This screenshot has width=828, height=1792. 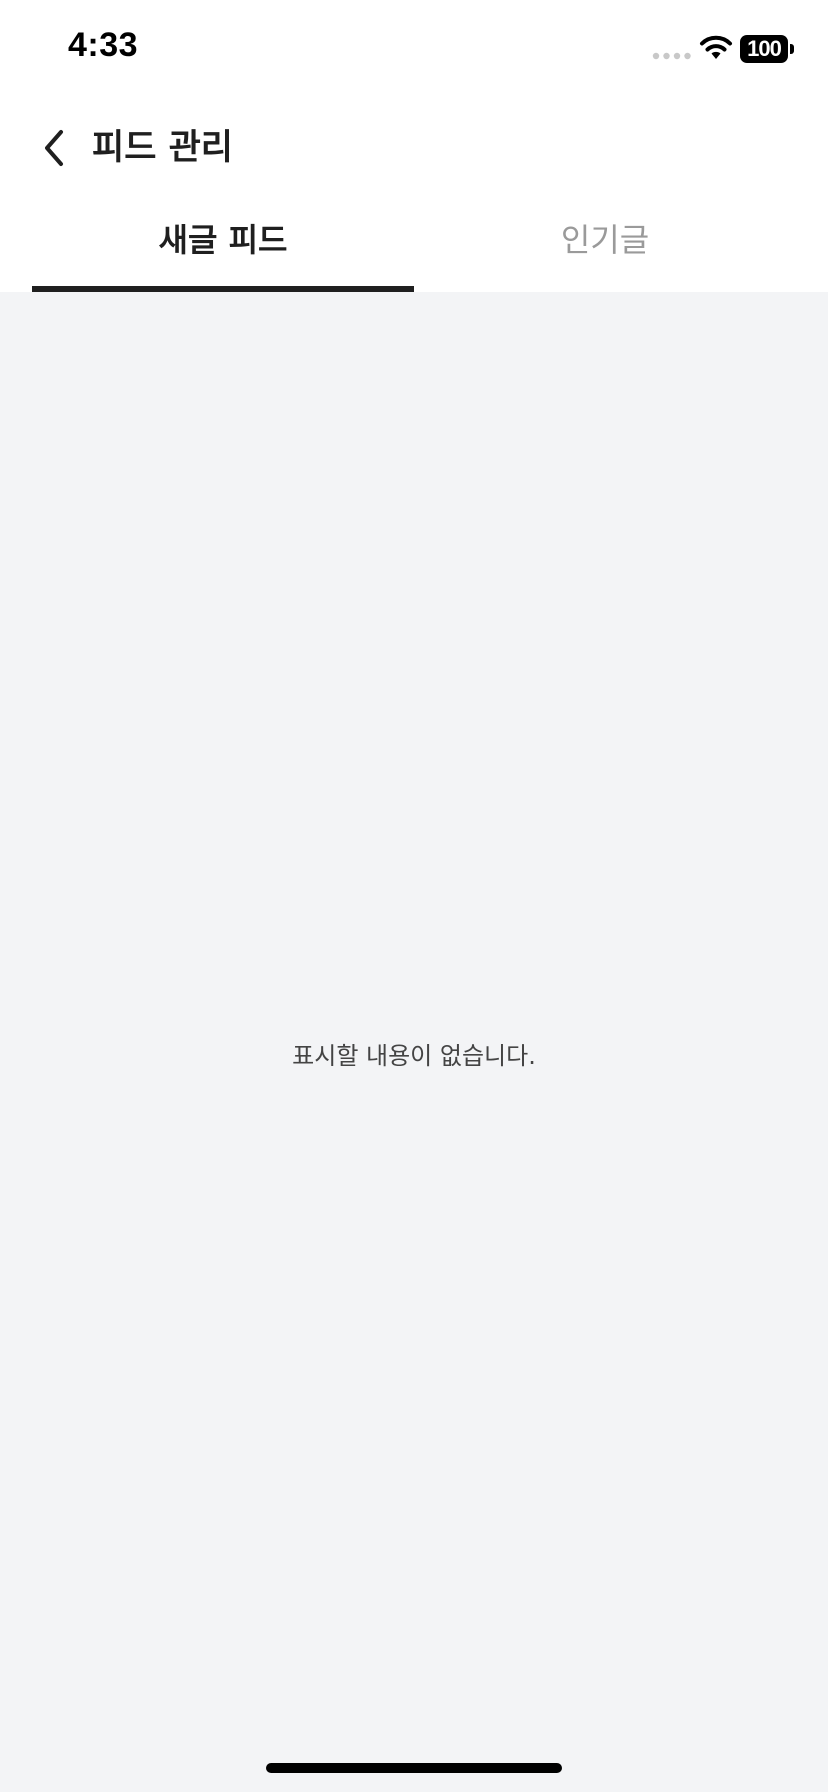 I want to click on signal-dots-icon, so click(x=671, y=56).